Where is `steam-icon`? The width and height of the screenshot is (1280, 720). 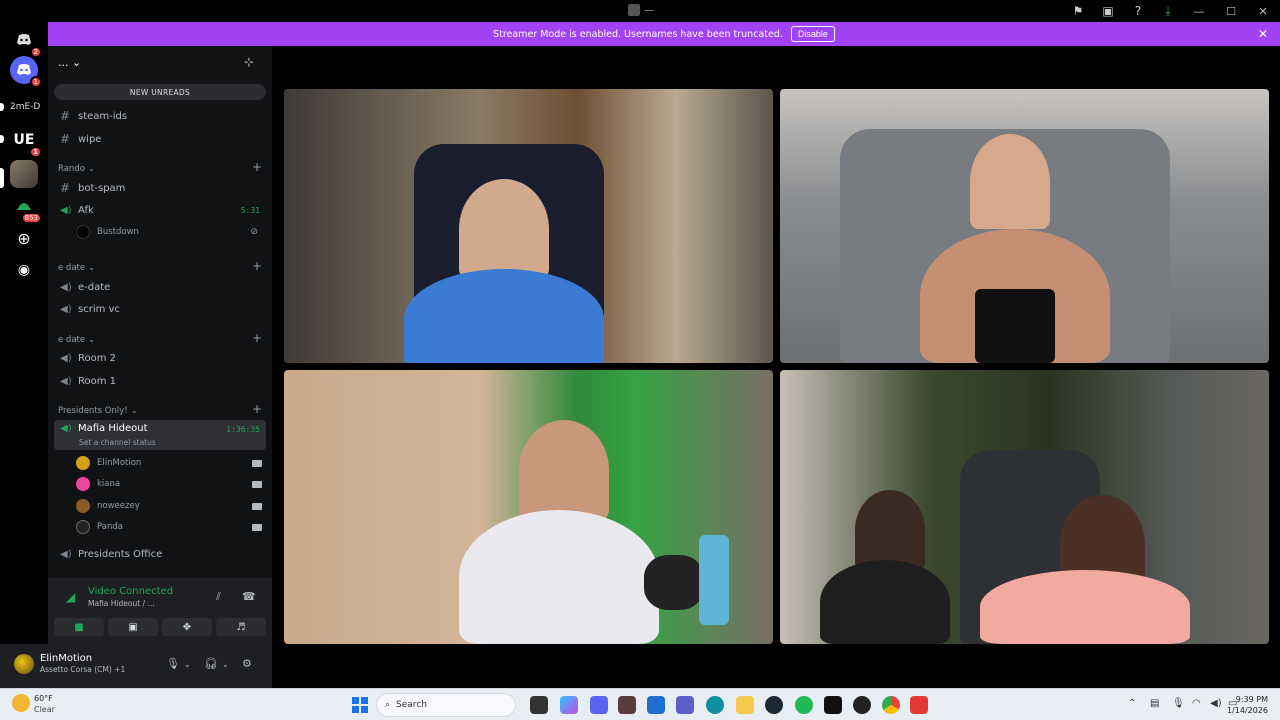
steam-icon is located at coordinates (774, 705).